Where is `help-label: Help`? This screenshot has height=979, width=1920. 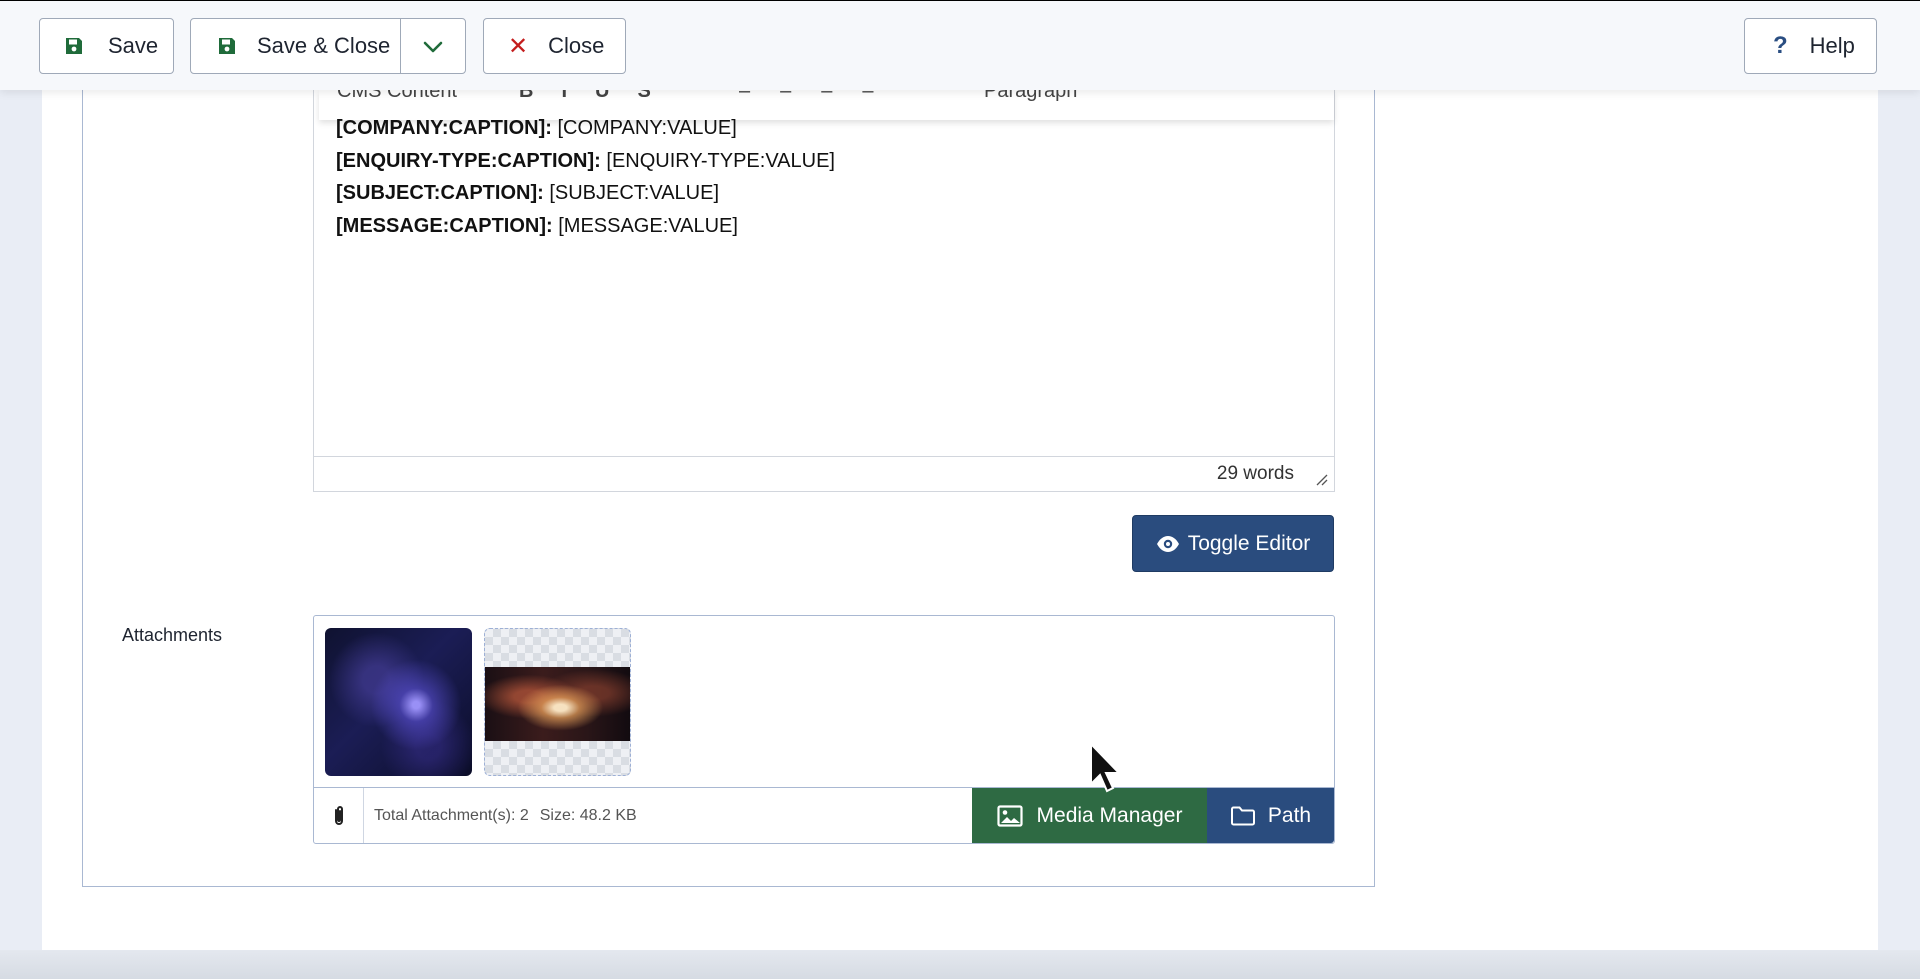 help-label: Help is located at coordinates (1832, 45).